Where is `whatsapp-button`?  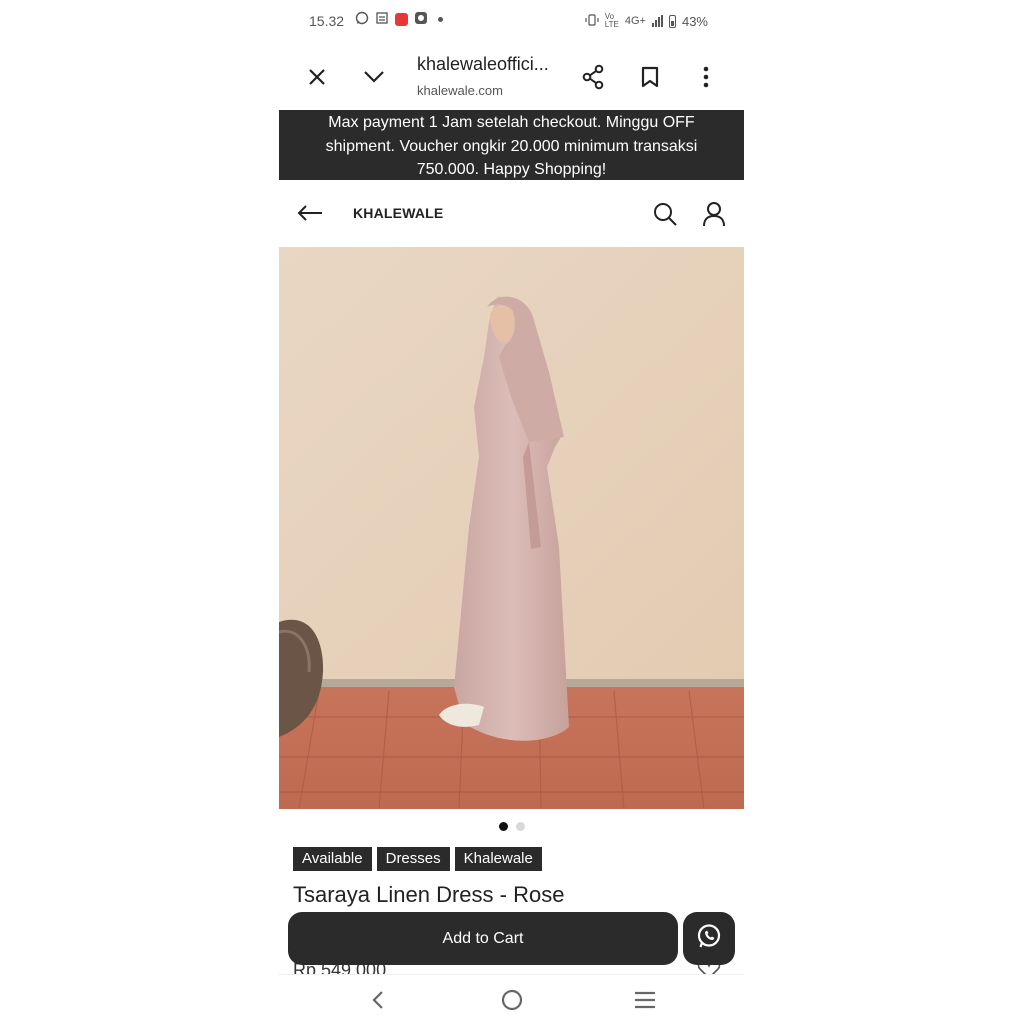
whatsapp-button is located at coordinates (709, 938).